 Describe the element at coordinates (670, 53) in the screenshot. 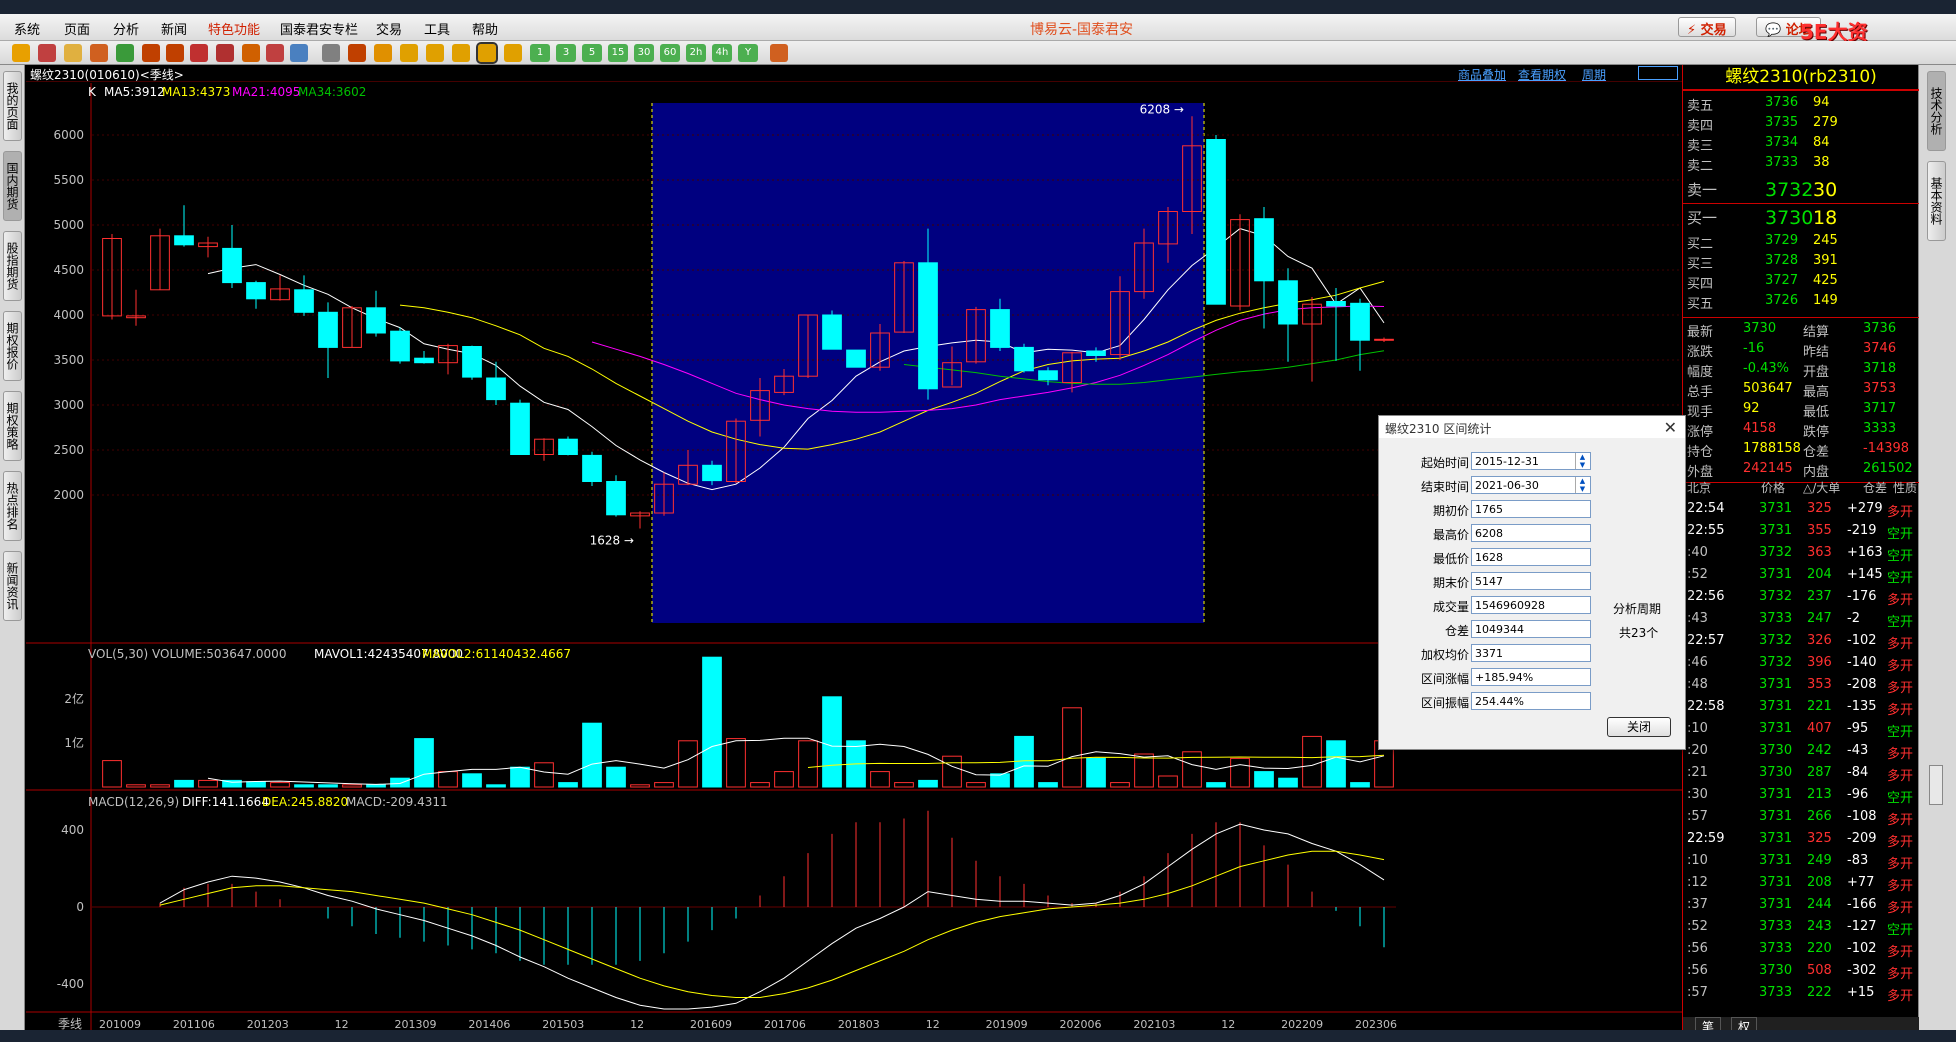

I see `period-60-button: 60` at that location.